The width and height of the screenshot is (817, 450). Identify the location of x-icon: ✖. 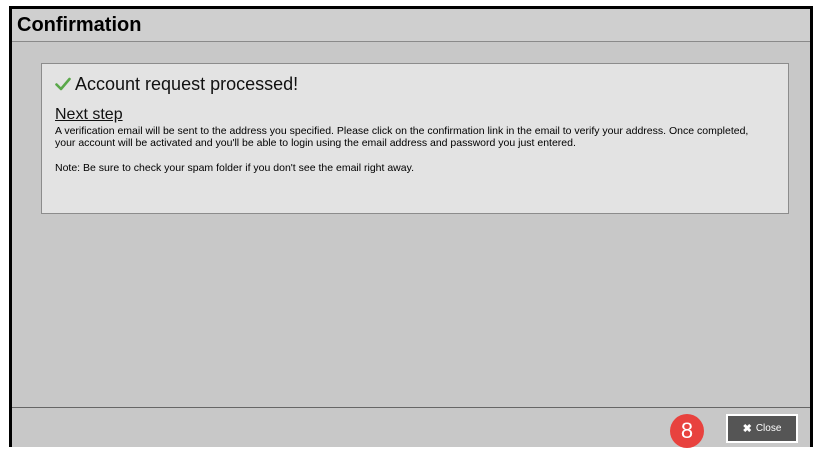
(747, 428).